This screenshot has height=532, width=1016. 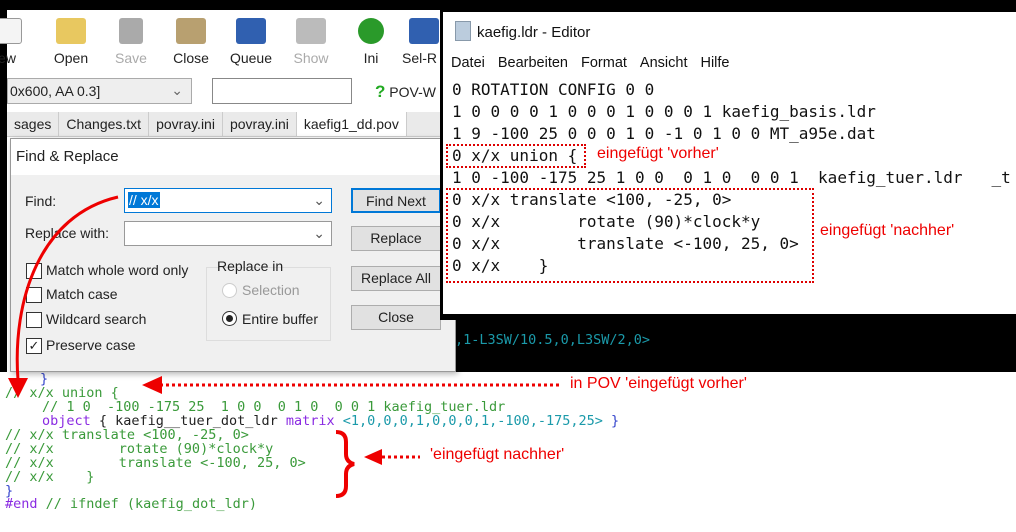 I want to click on curved-arrow, so click(x=67, y=288).